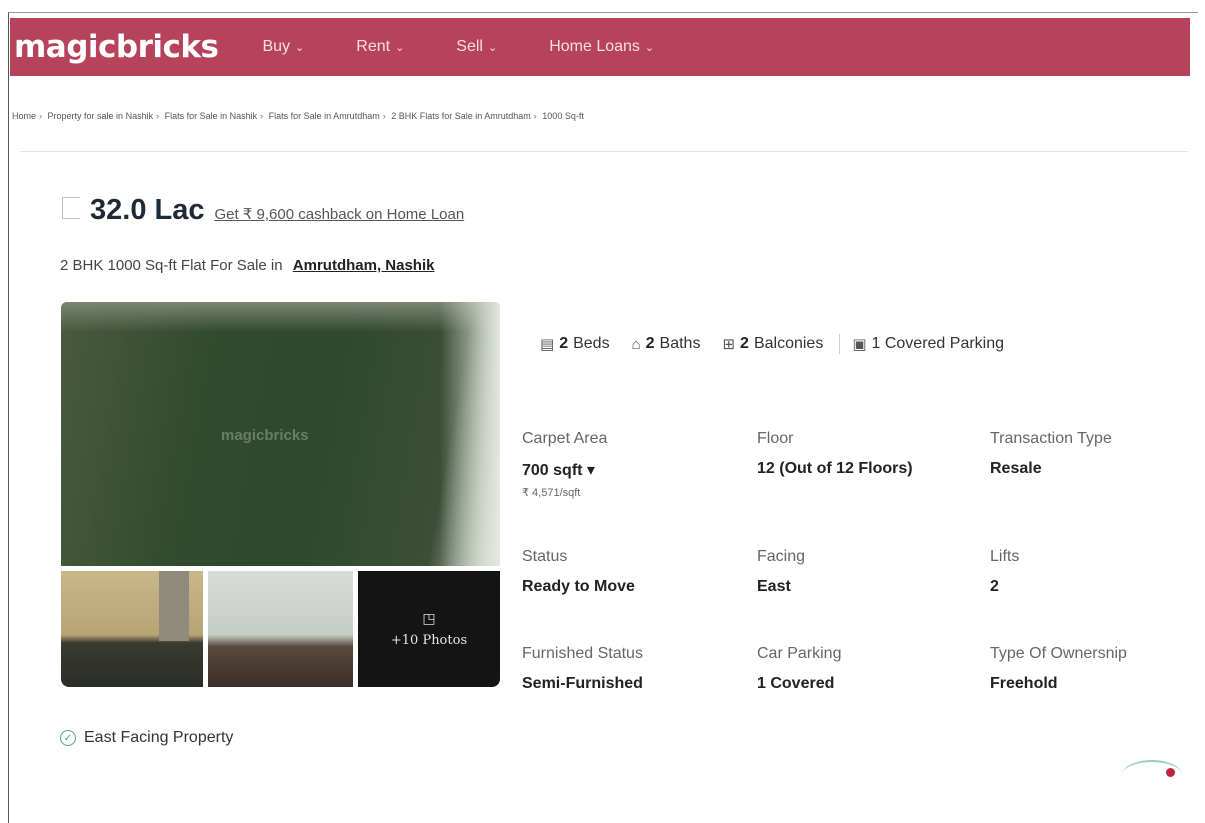 This screenshot has width=1205, height=823. I want to click on amenity-baths: ⌂ 2 Baths, so click(666, 344).